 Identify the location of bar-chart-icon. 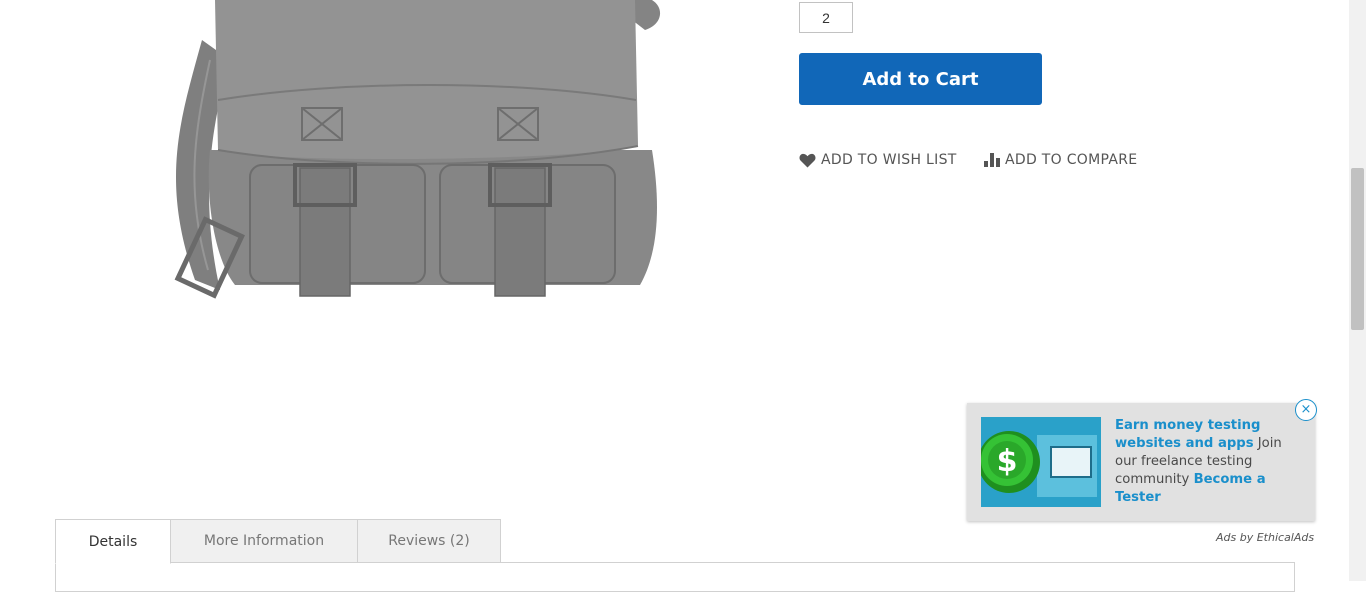
(992, 160).